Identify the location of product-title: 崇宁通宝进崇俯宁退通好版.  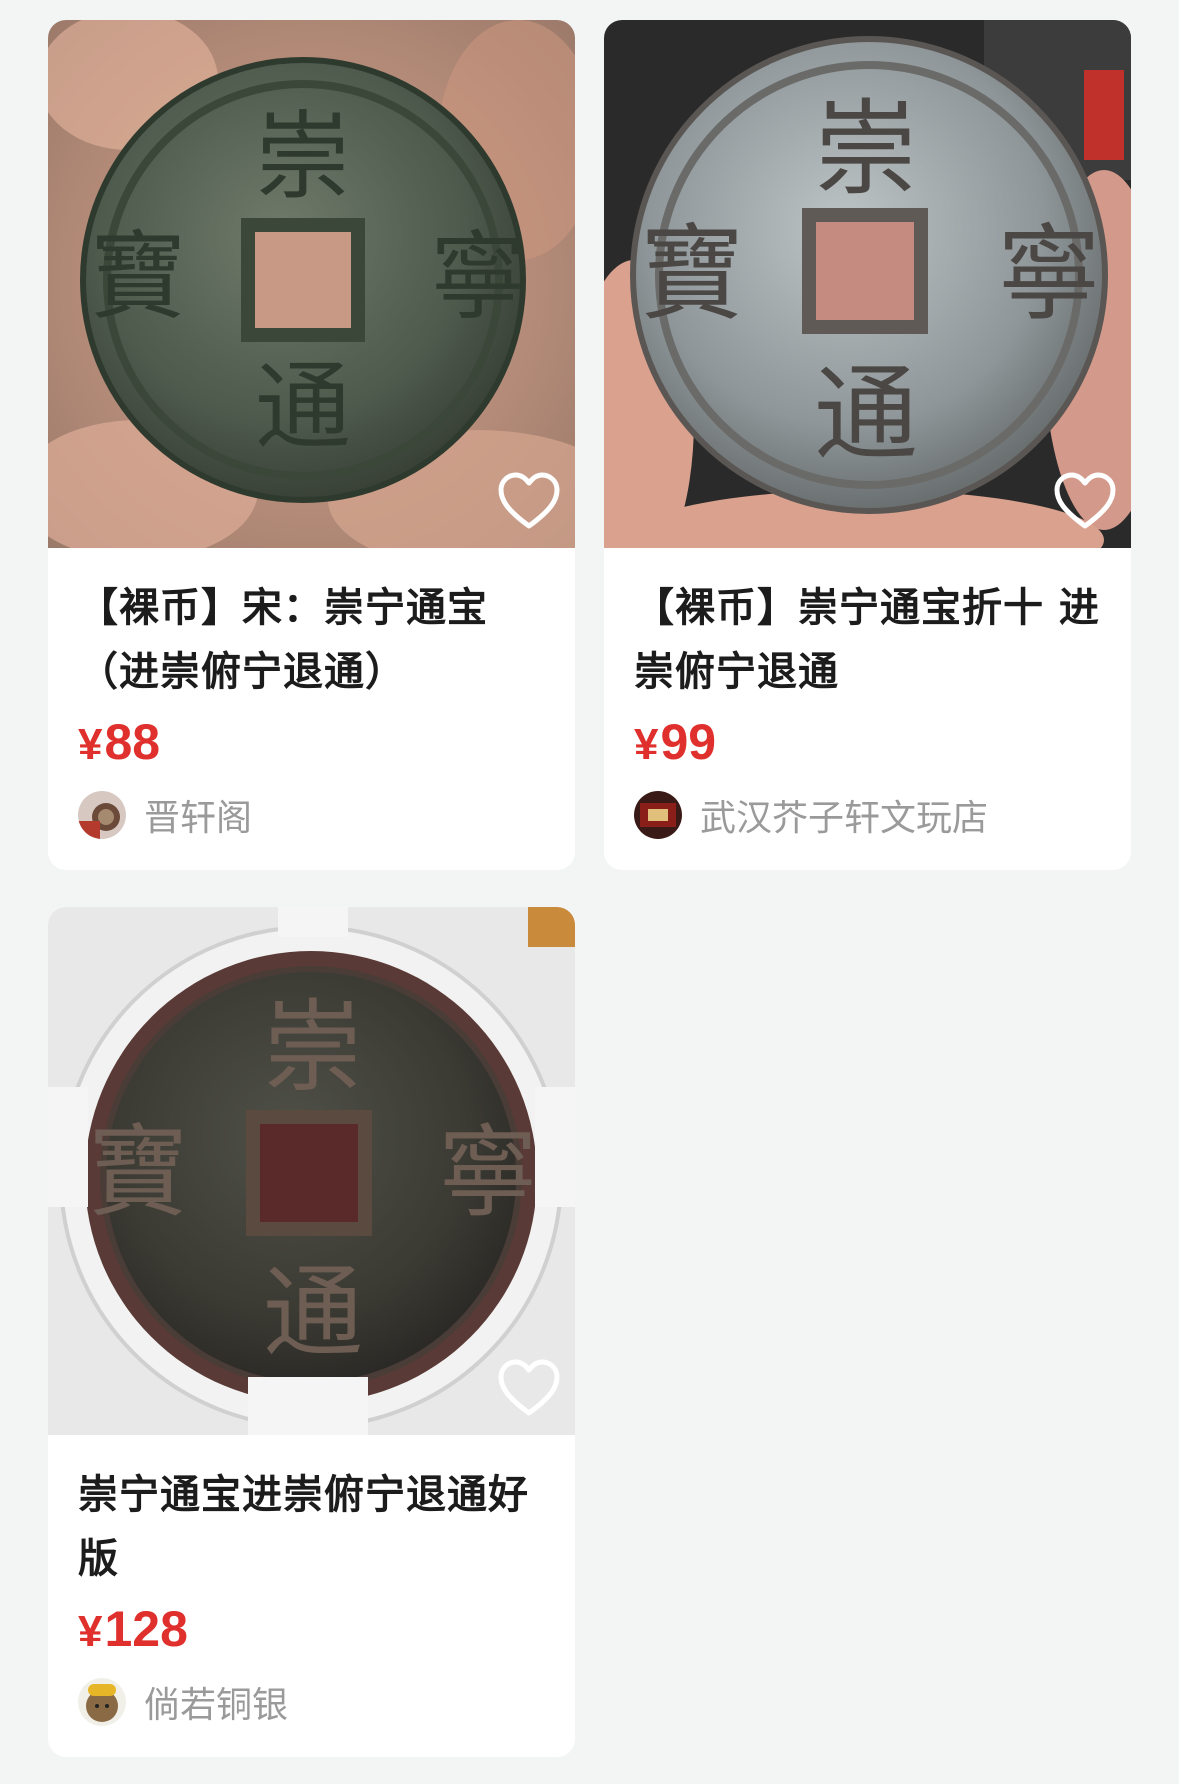
(311, 1527).